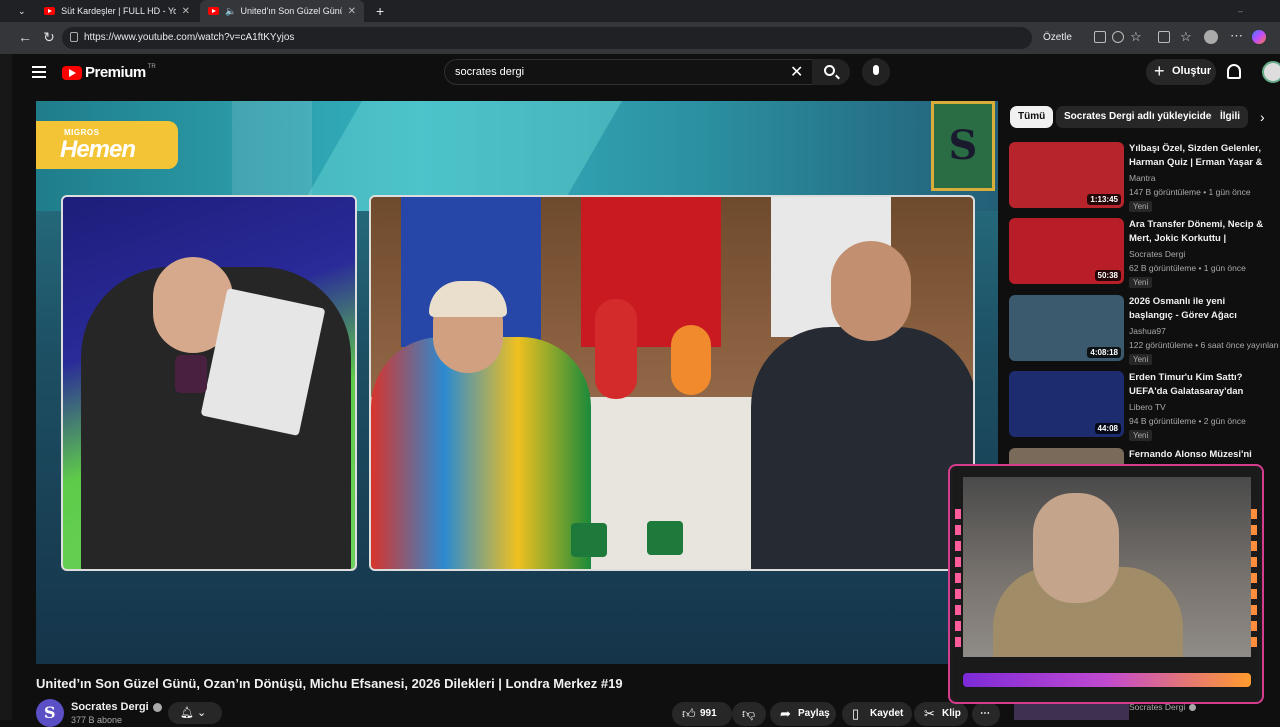 This screenshot has height=727, width=1280. What do you see at coordinates (1107, 428) in the screenshot?
I see `video-duration: 44:08` at bounding box center [1107, 428].